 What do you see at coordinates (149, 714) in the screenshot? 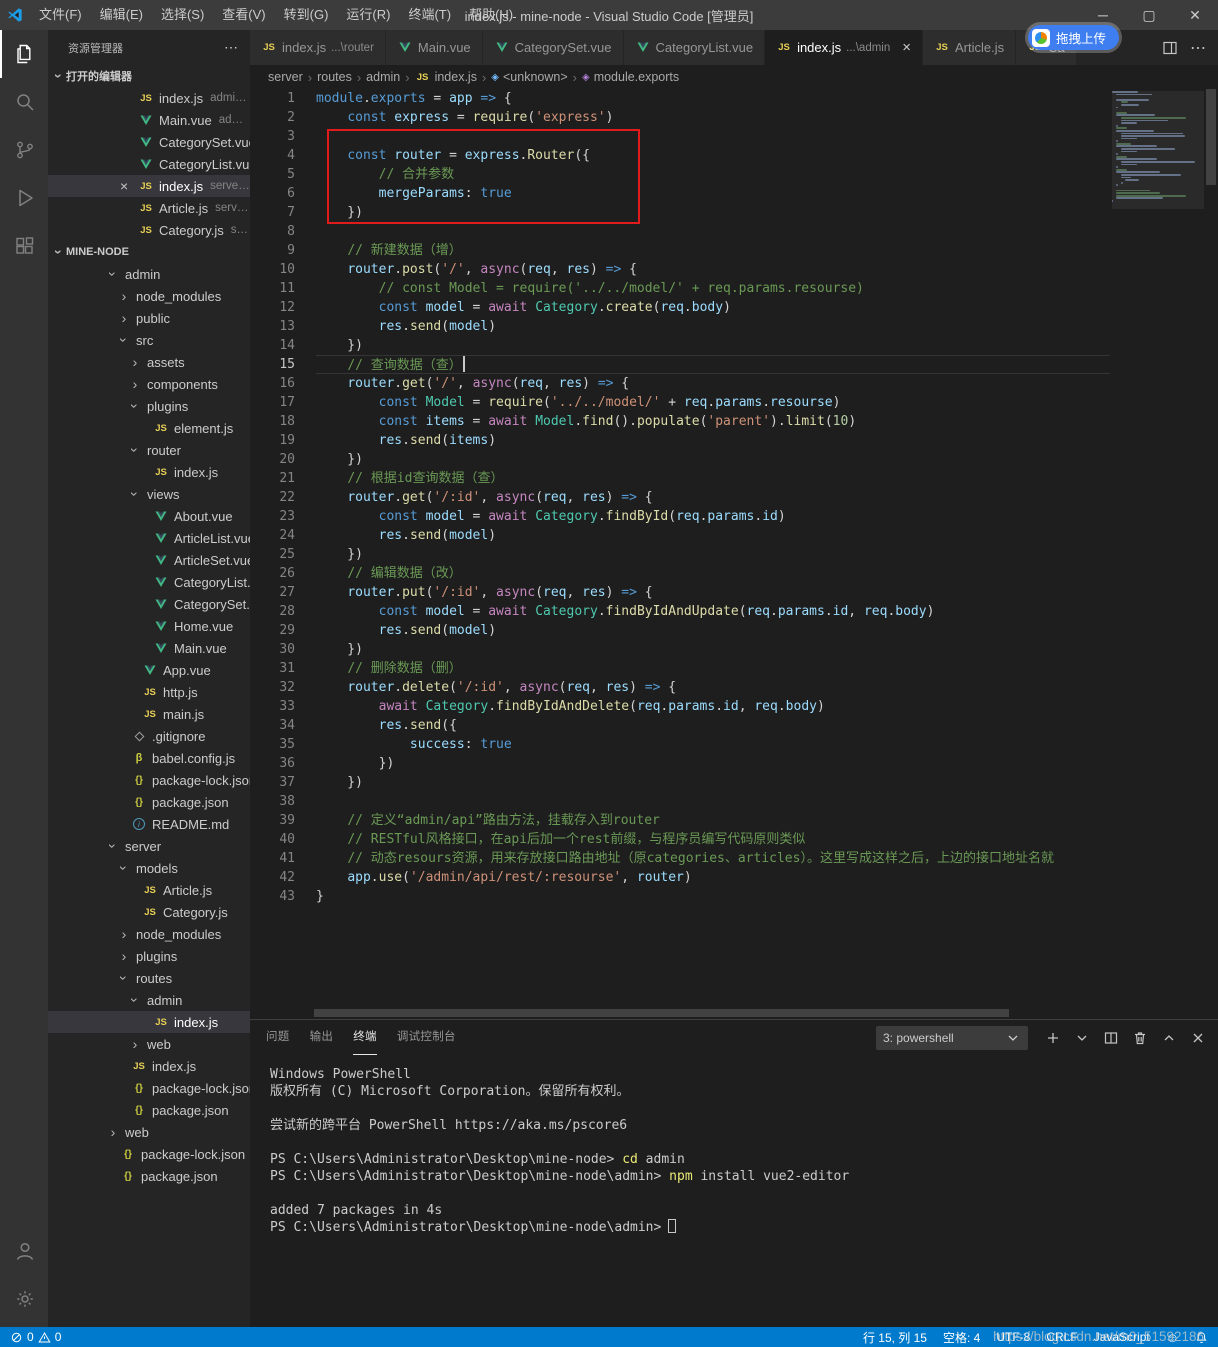
I see `tree-item: JS main.js` at bounding box center [149, 714].